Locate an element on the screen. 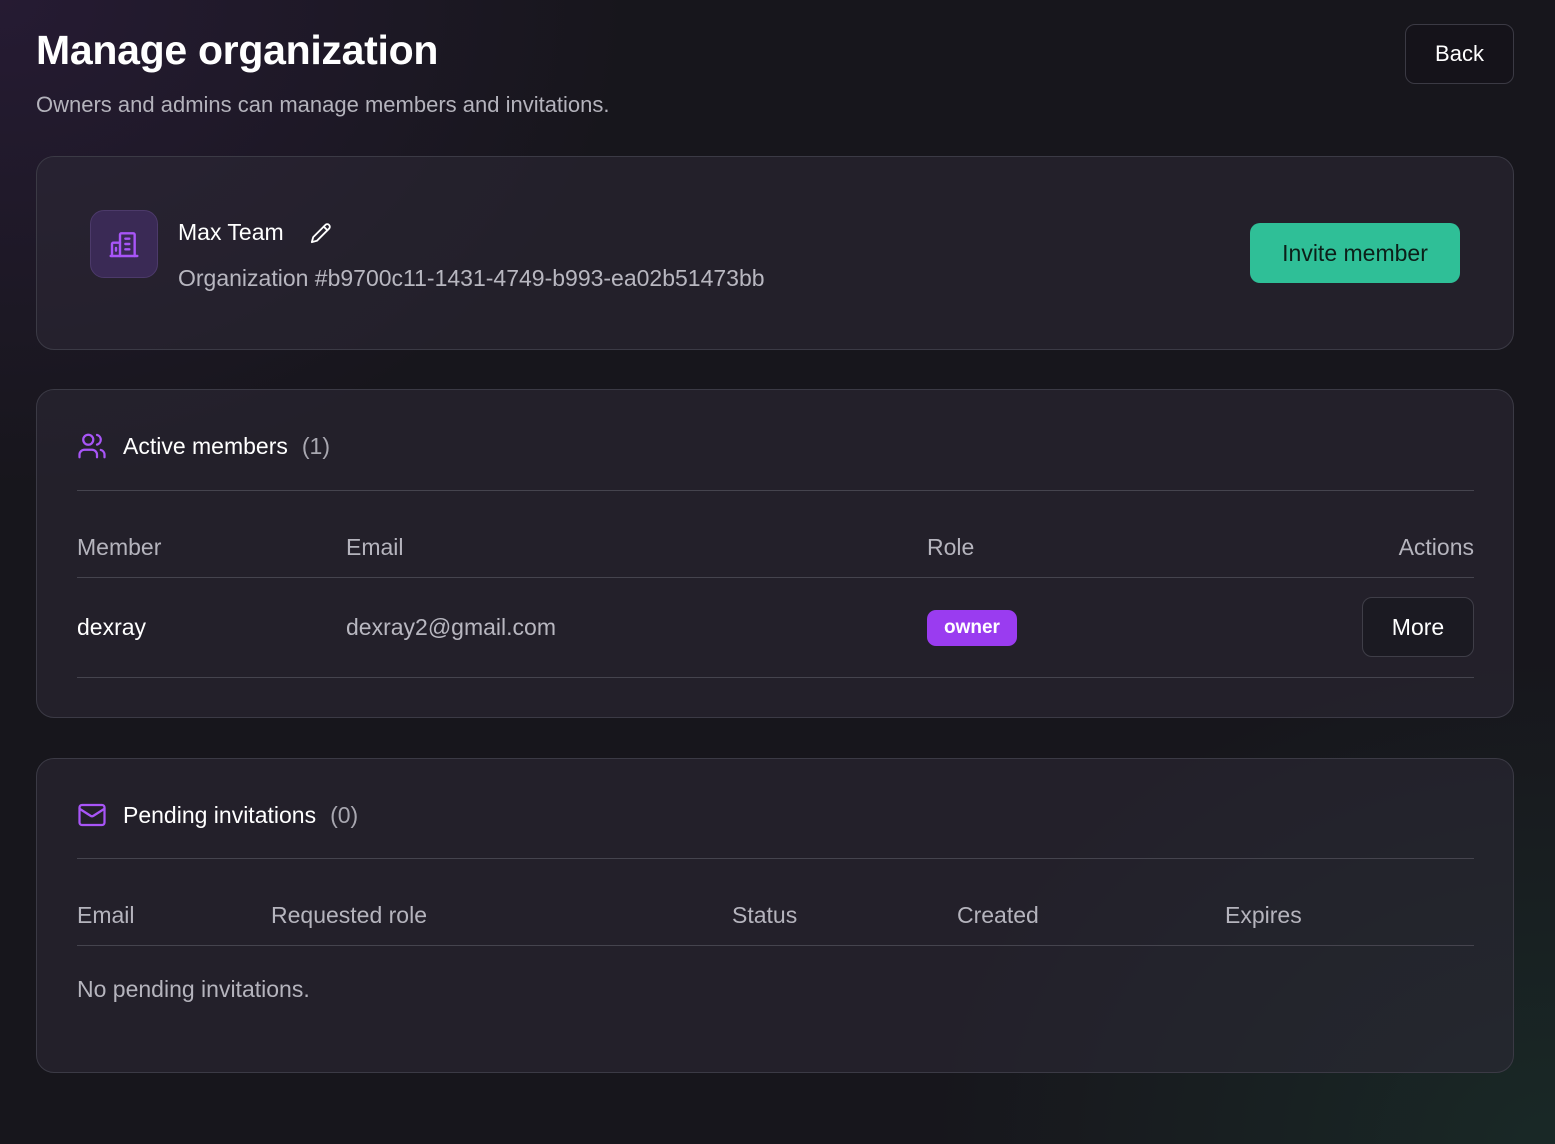  building-icon is located at coordinates (124, 244).